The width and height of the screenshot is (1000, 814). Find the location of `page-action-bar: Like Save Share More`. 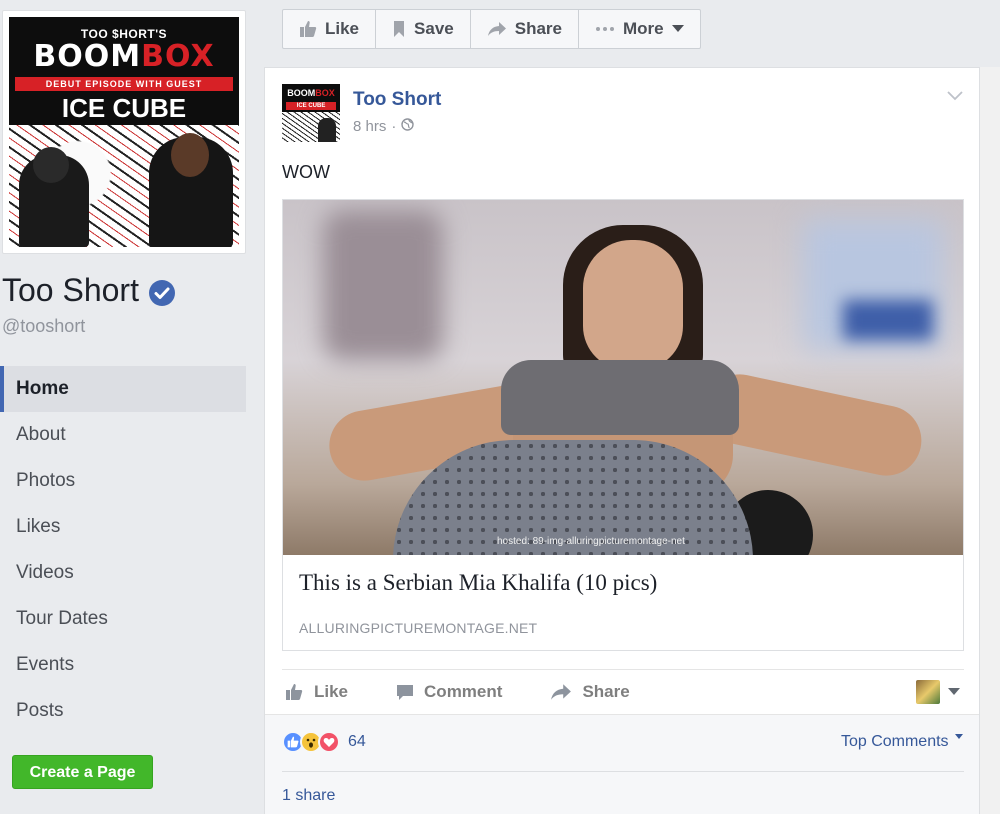

page-action-bar: Like Save Share More is located at coordinates (491, 29).